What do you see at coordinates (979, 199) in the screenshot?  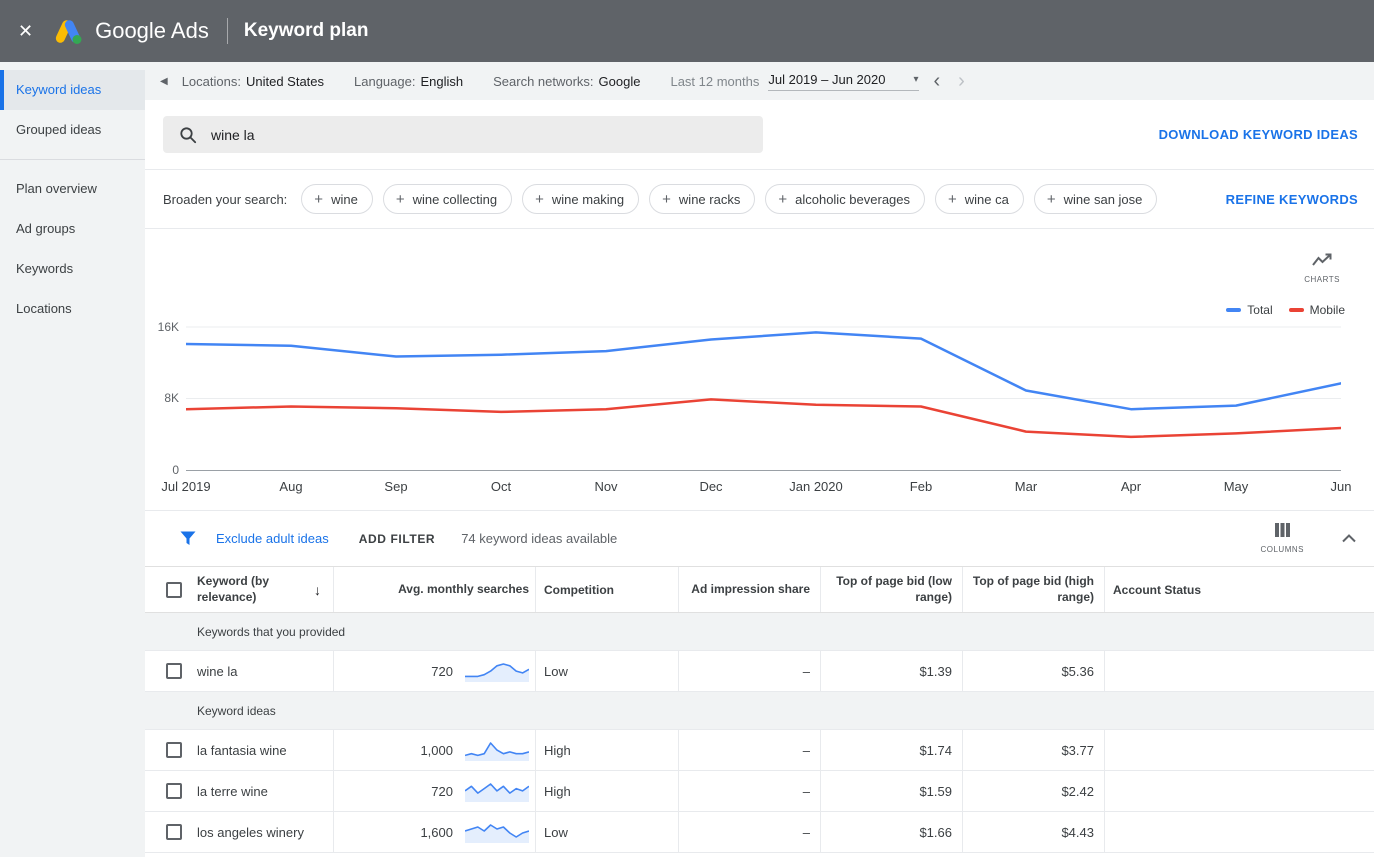 I see `broaden-chip-wine-ca: + wine ca` at bounding box center [979, 199].